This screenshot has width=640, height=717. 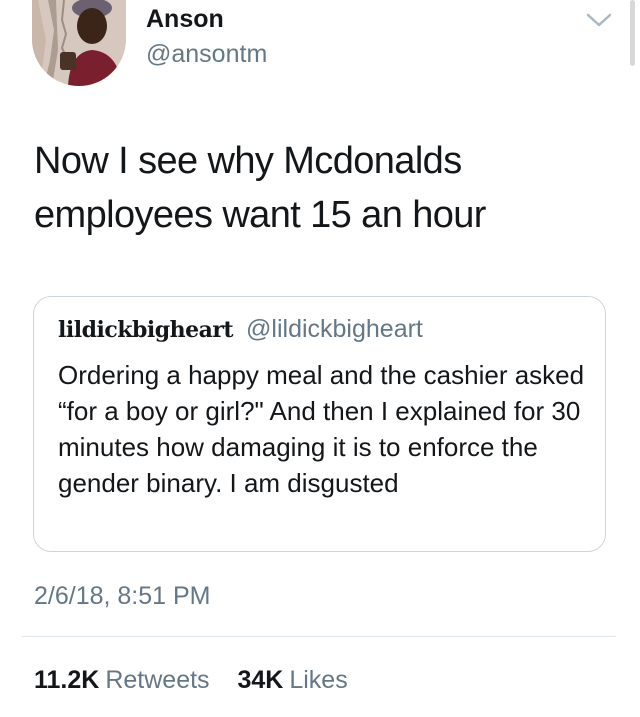 What do you see at coordinates (122, 596) in the screenshot?
I see `tweet-timestamp: 2/6/18, 8:51 PM` at bounding box center [122, 596].